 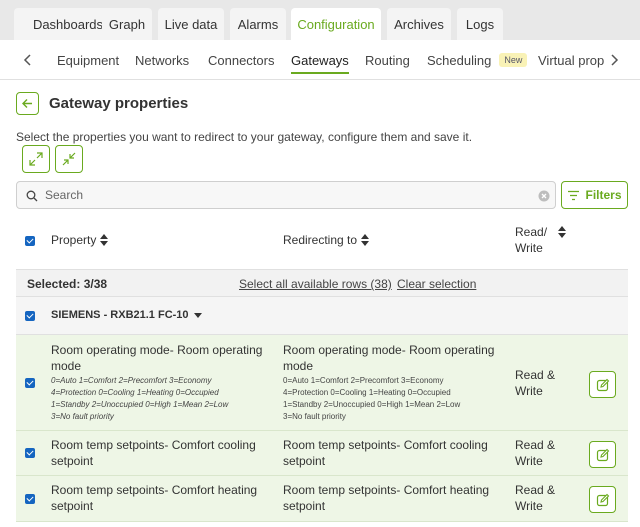 I want to click on filters-label: Filters, so click(x=603, y=195).